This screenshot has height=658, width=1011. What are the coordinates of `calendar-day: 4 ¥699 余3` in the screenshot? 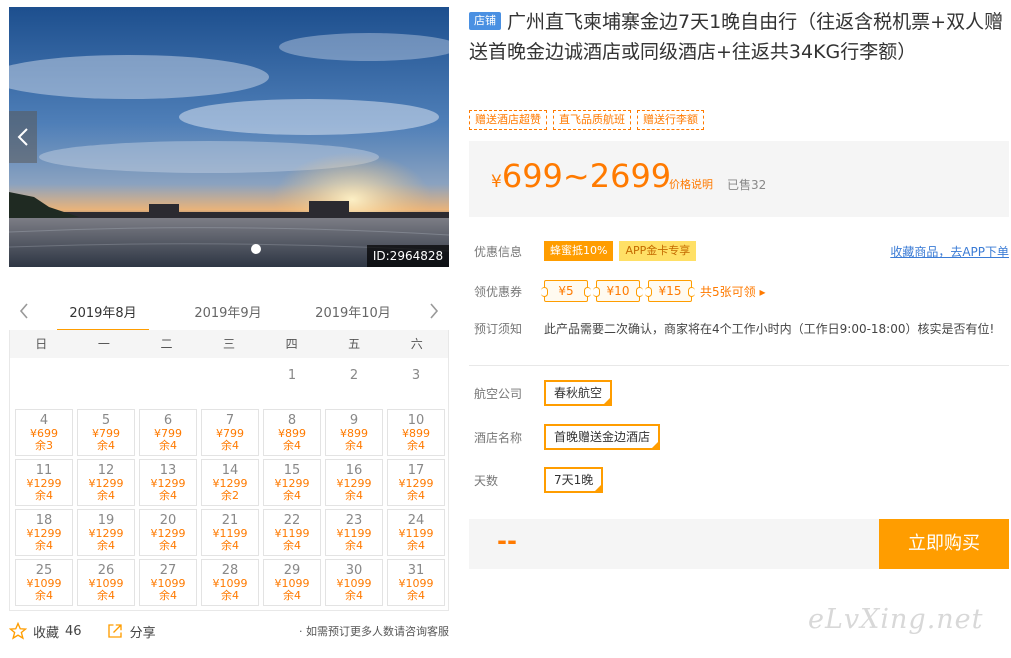 It's located at (44, 432).